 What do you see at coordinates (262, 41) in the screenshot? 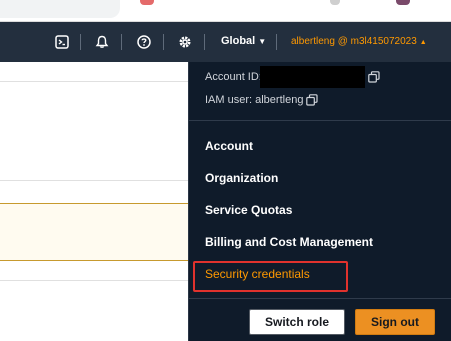
I see `caret-down-icon: ▼` at bounding box center [262, 41].